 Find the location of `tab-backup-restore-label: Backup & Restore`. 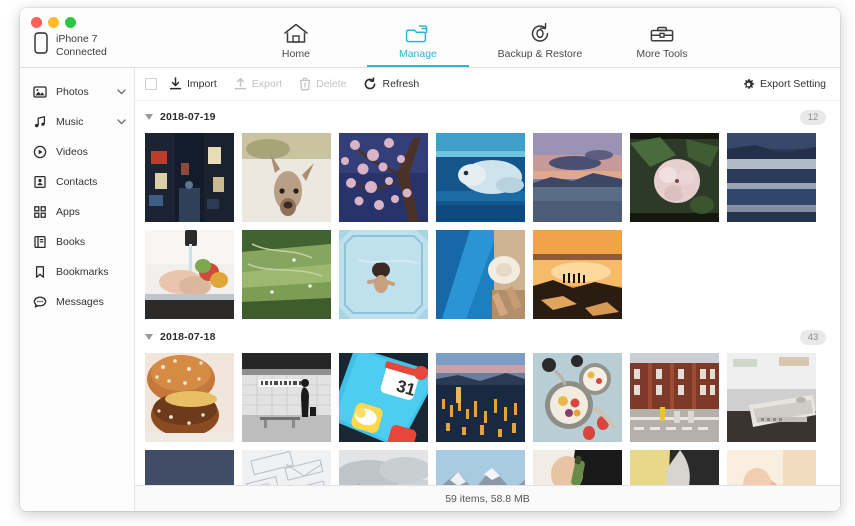

tab-backup-restore-label: Backup & Restore is located at coordinates (540, 53).